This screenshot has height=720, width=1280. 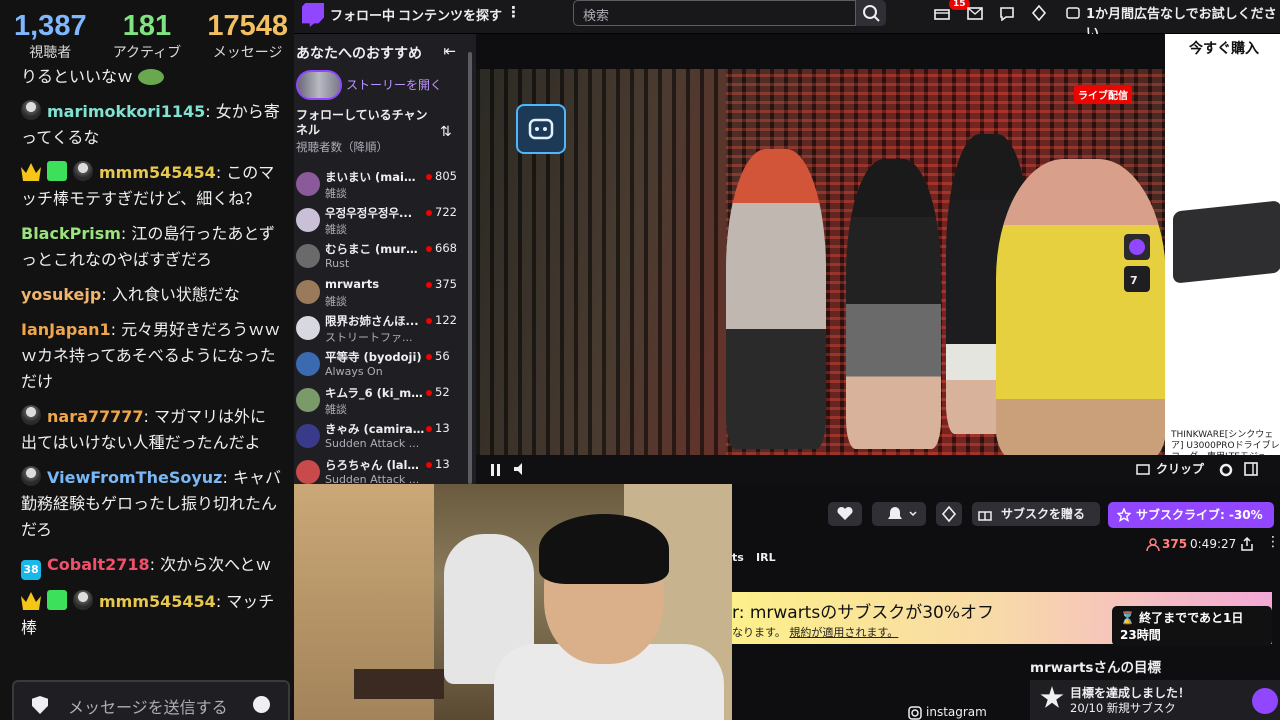 I want to click on stream-tag: IRL, so click(x=766, y=557).